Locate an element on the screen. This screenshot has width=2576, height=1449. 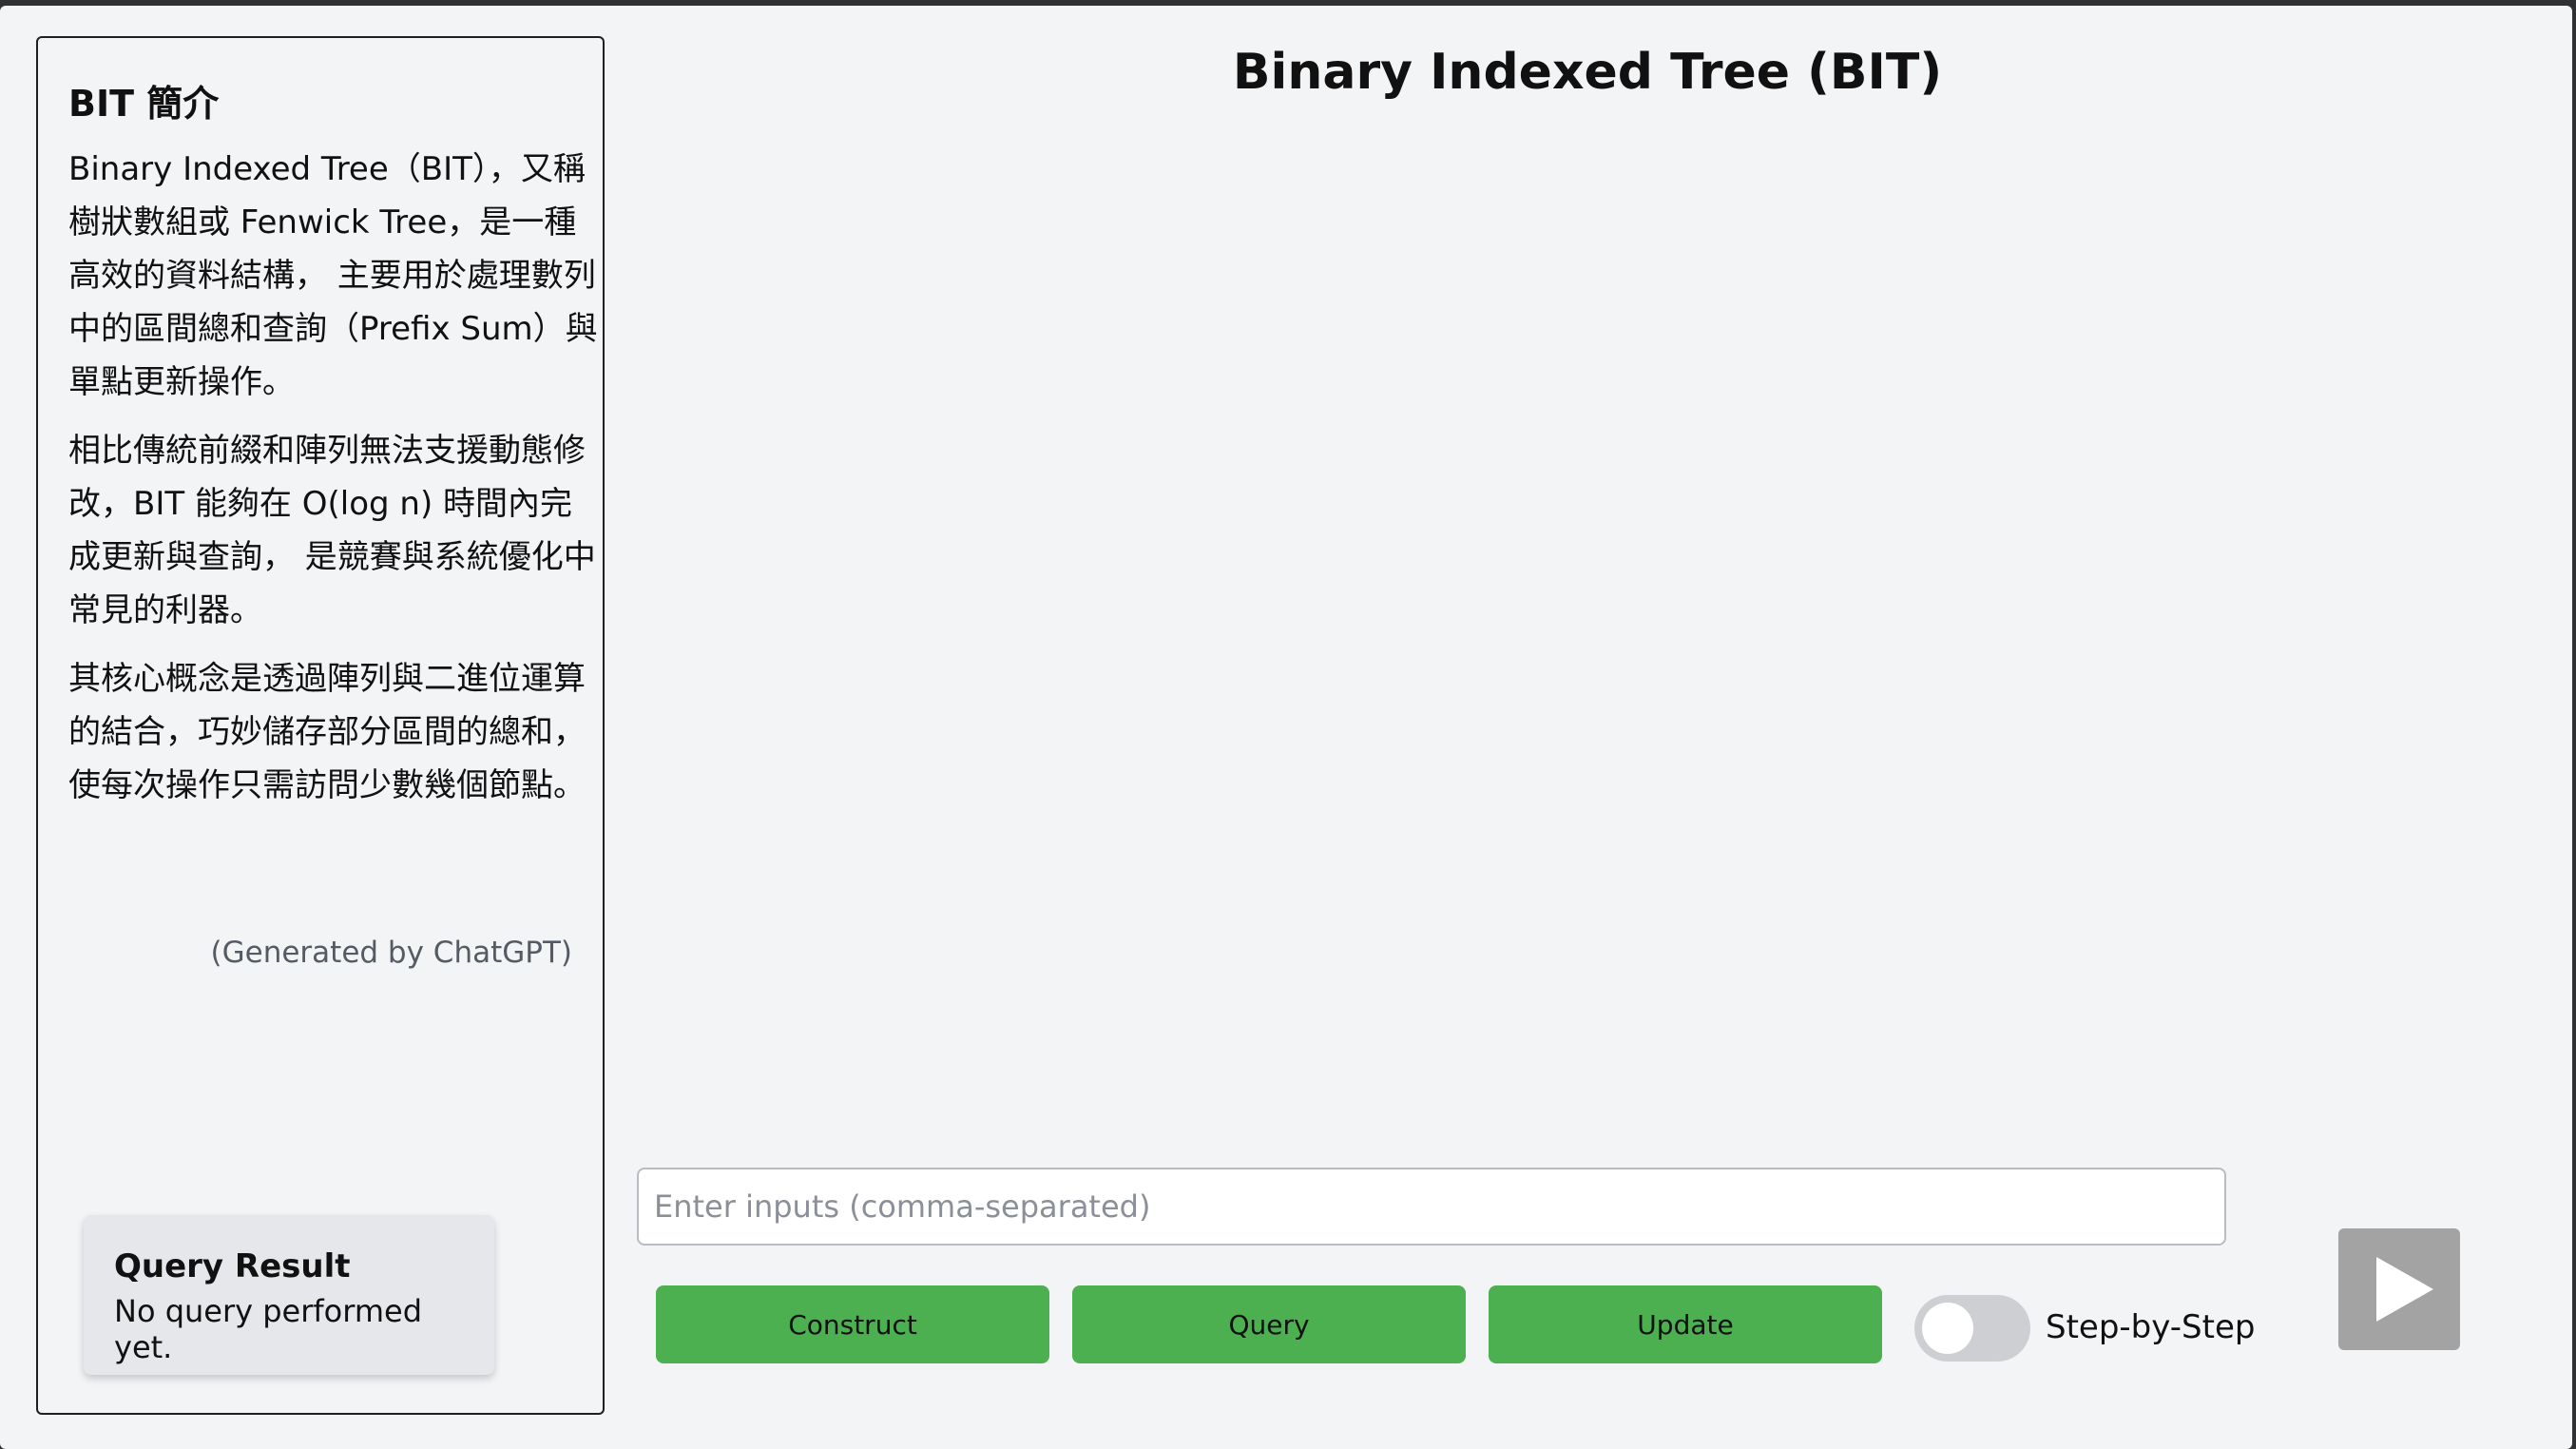
toggle-knob is located at coordinates (1948, 1328).